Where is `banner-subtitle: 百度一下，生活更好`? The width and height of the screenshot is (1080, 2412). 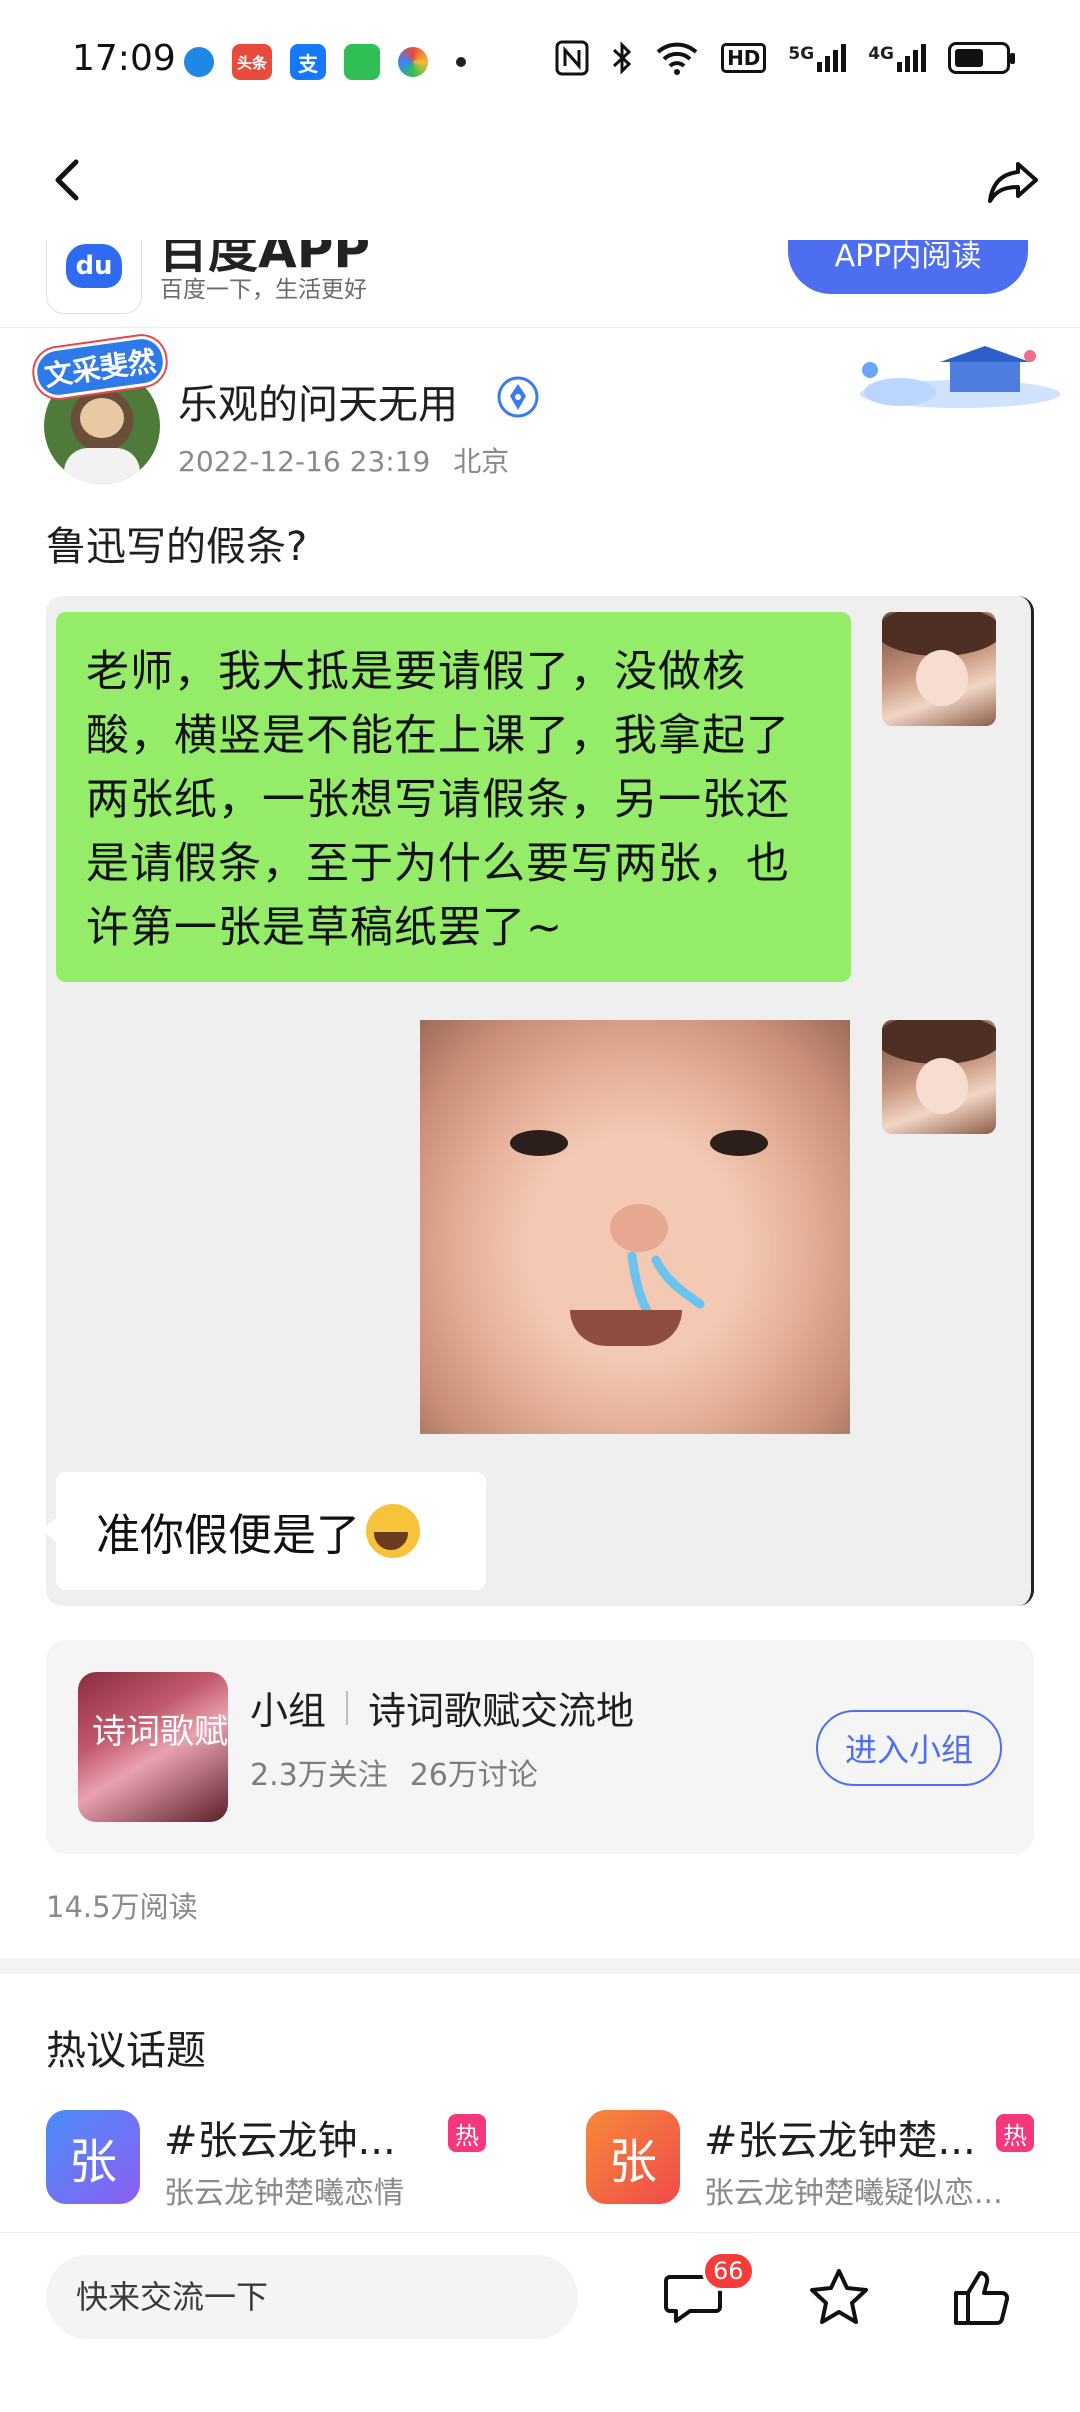 banner-subtitle: 百度一下，生活更好 is located at coordinates (263, 290).